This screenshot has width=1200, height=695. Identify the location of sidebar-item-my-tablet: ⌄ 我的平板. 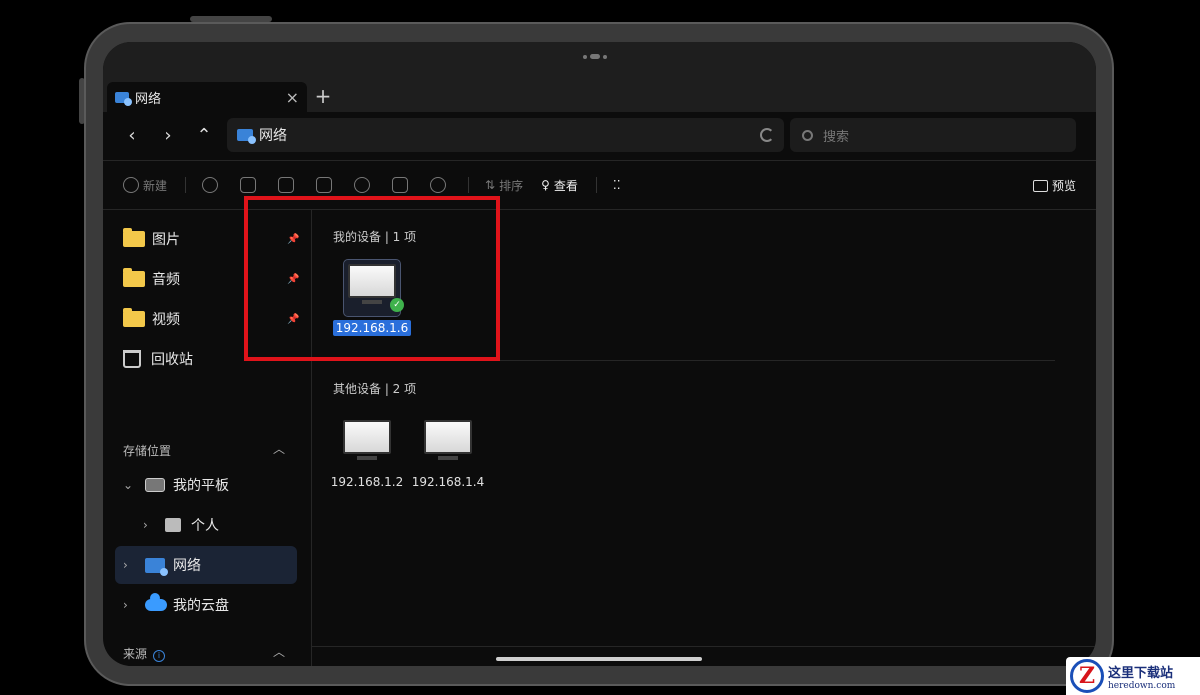
(206, 485).